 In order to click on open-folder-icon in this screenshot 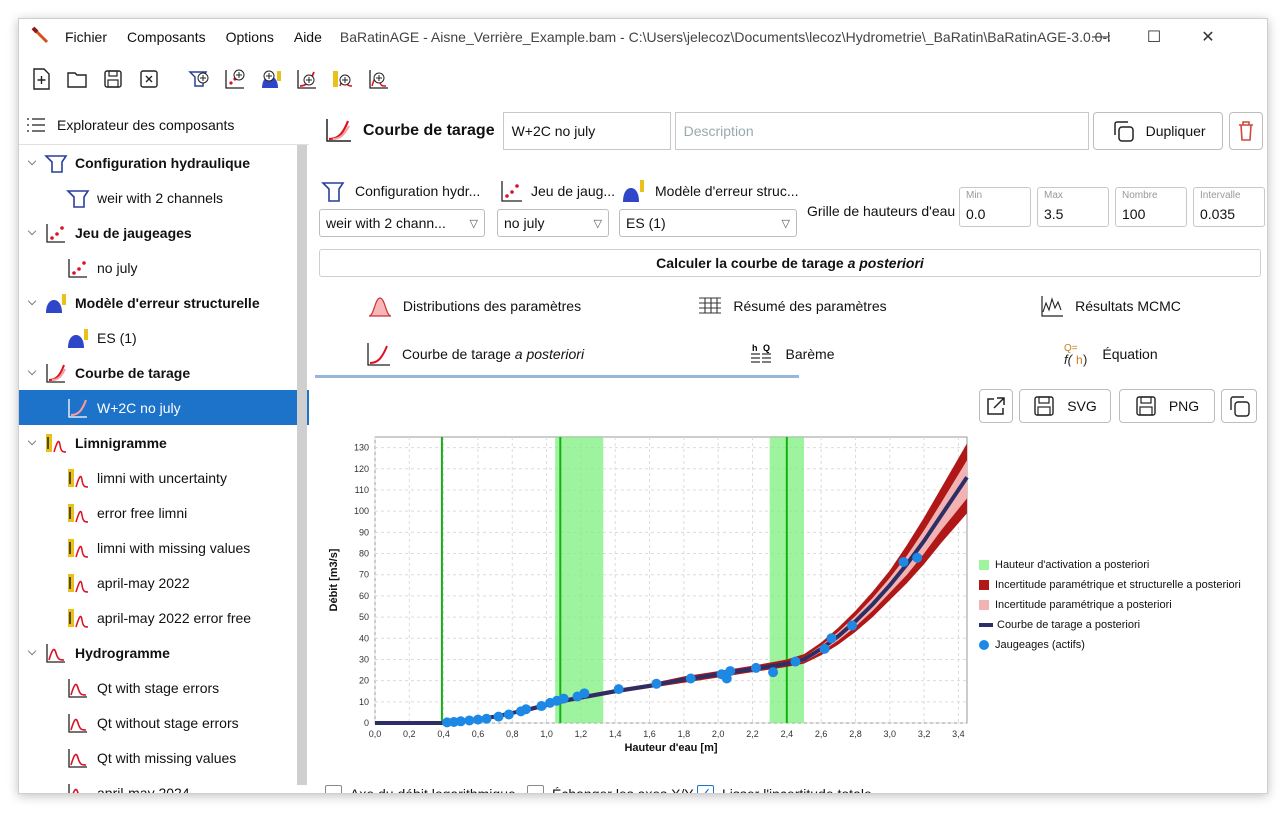, I will do `click(77, 79)`.